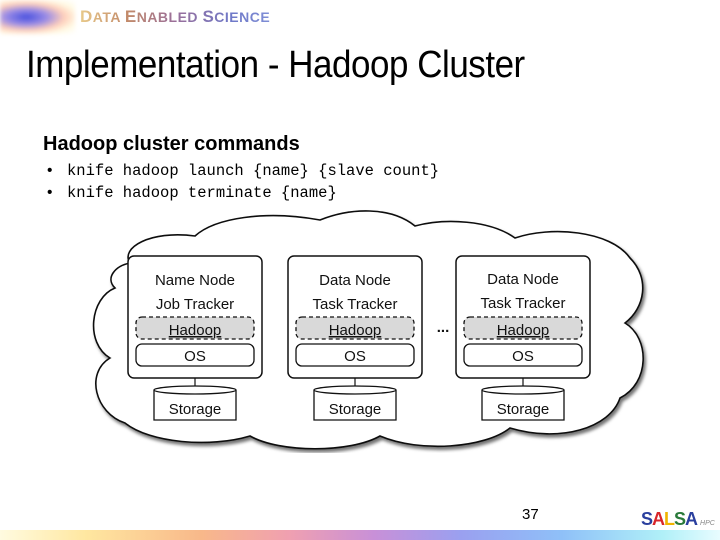 This screenshot has height=540, width=720. I want to click on command-text: knife hadoop launch {name} {slave count}, so click(253, 171).